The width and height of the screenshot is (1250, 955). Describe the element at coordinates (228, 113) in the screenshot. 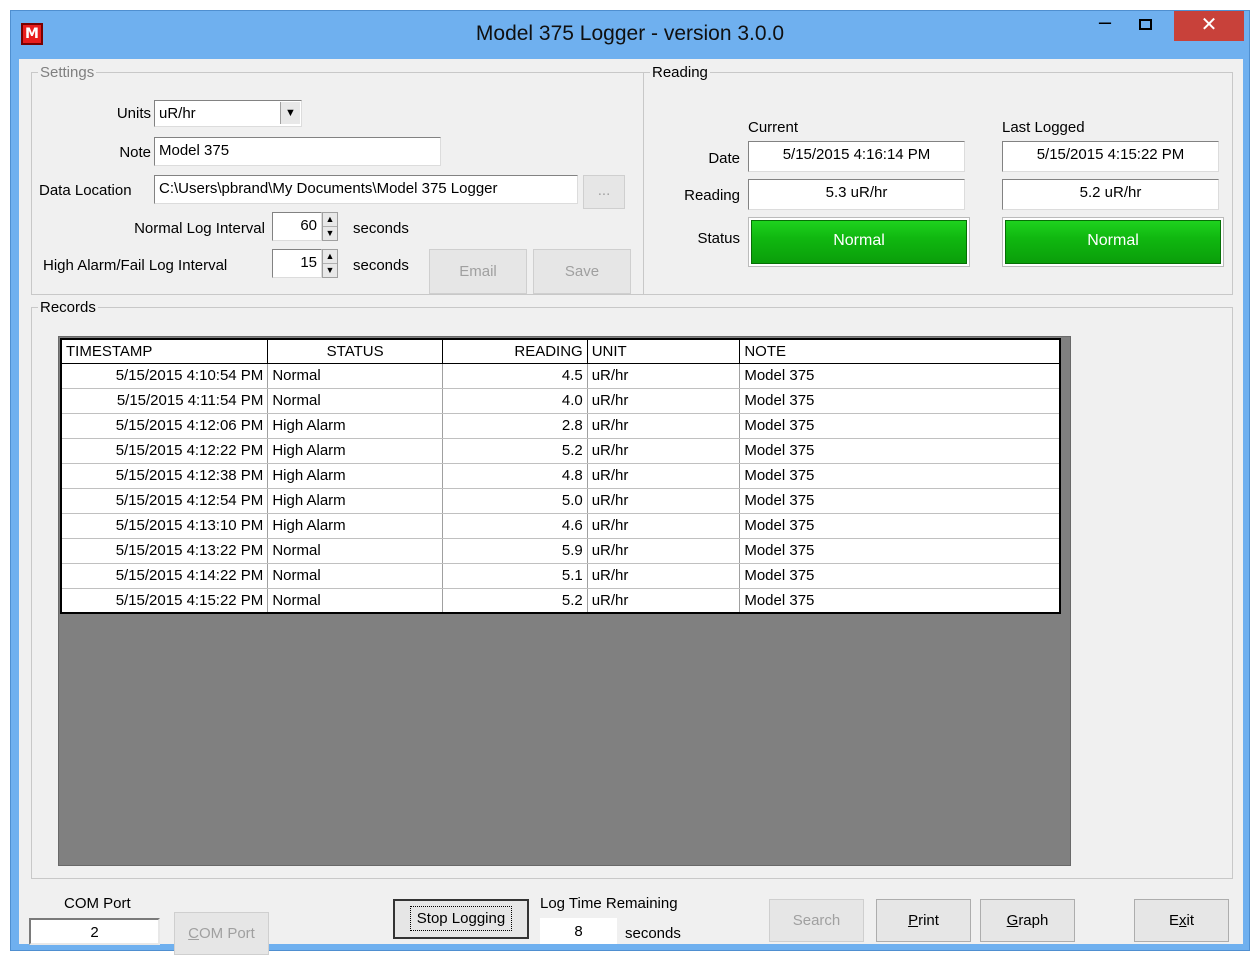

I see `units-select: uR/hr ▼` at that location.